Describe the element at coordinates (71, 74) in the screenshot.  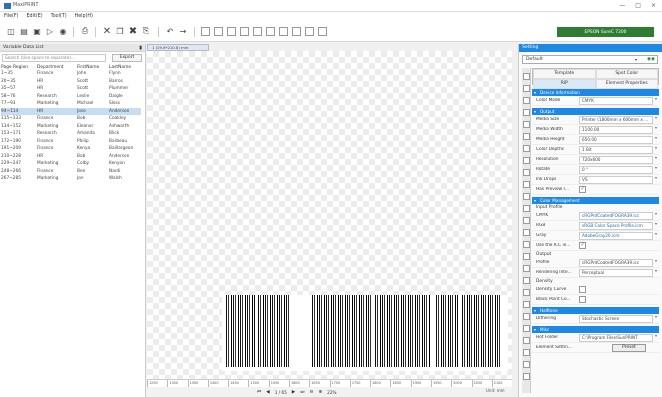
I see `table-row: 1~35 Finance John Flynn` at that location.